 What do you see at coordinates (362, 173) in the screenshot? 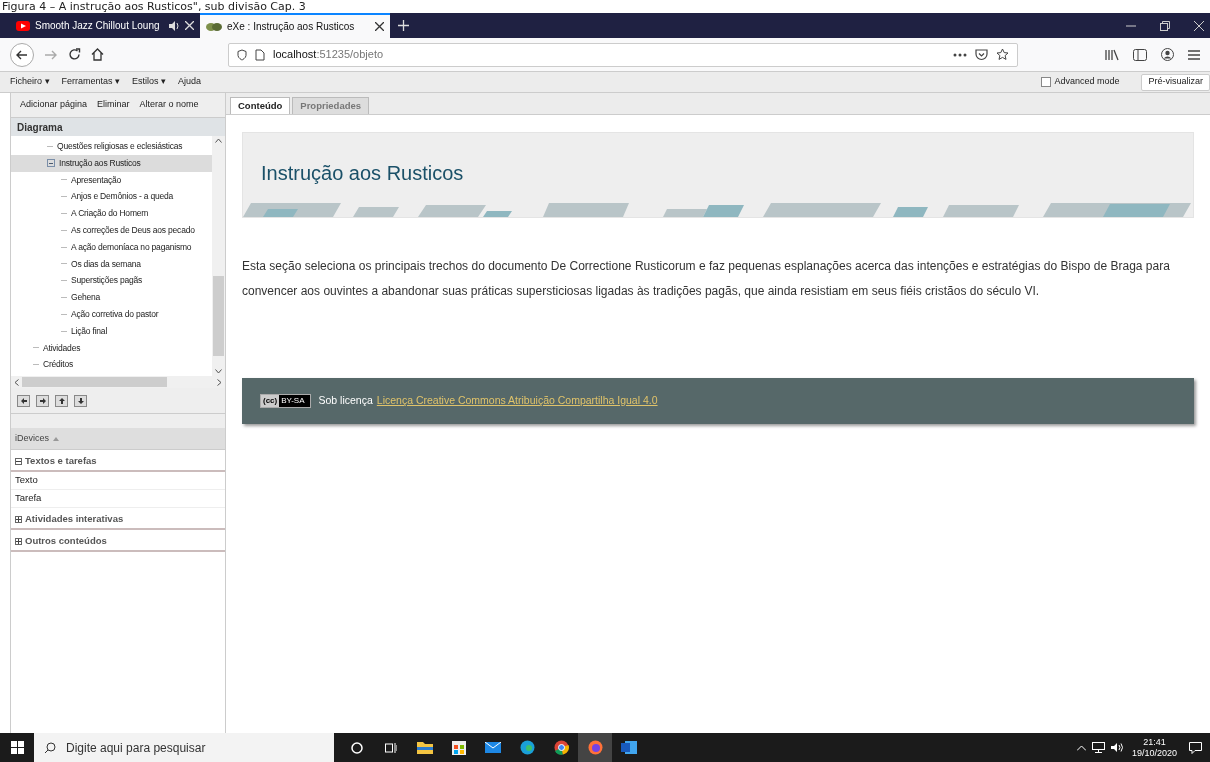
I see `page-title: Instrução aos Rusticos` at bounding box center [362, 173].